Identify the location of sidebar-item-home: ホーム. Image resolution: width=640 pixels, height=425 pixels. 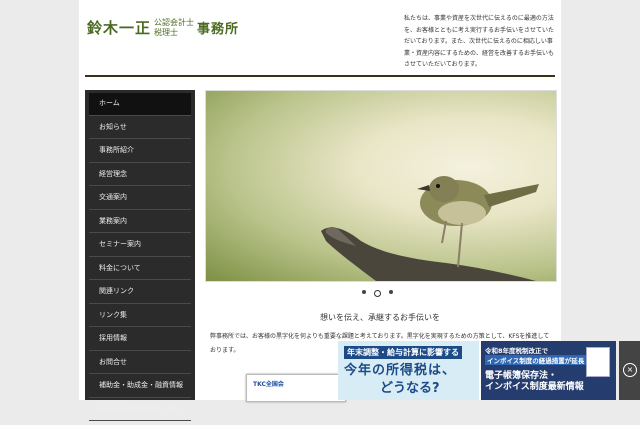
(140, 104).